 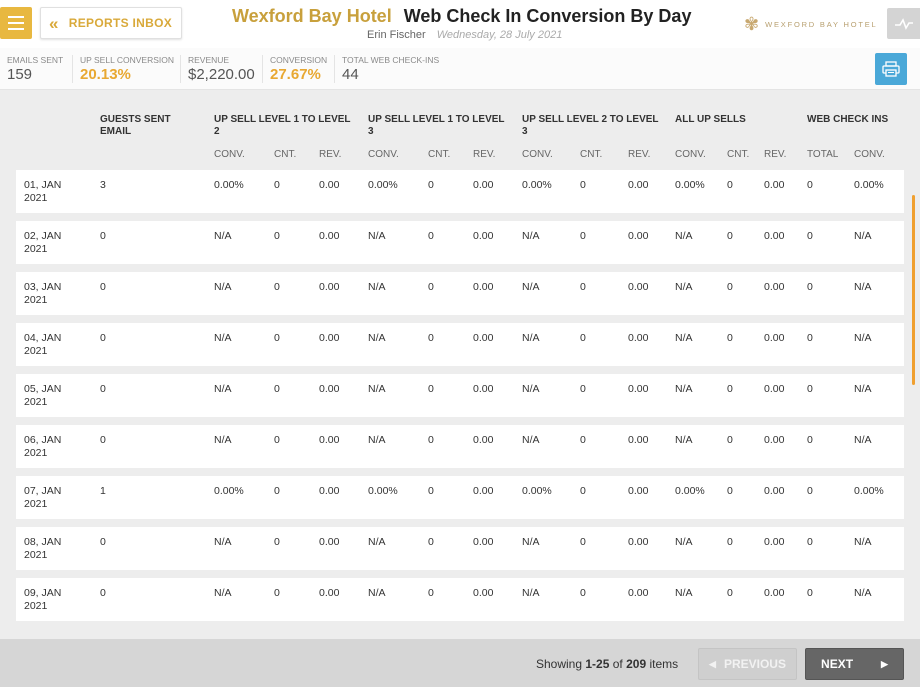 What do you see at coordinates (891, 69) in the screenshot?
I see `print-button` at bounding box center [891, 69].